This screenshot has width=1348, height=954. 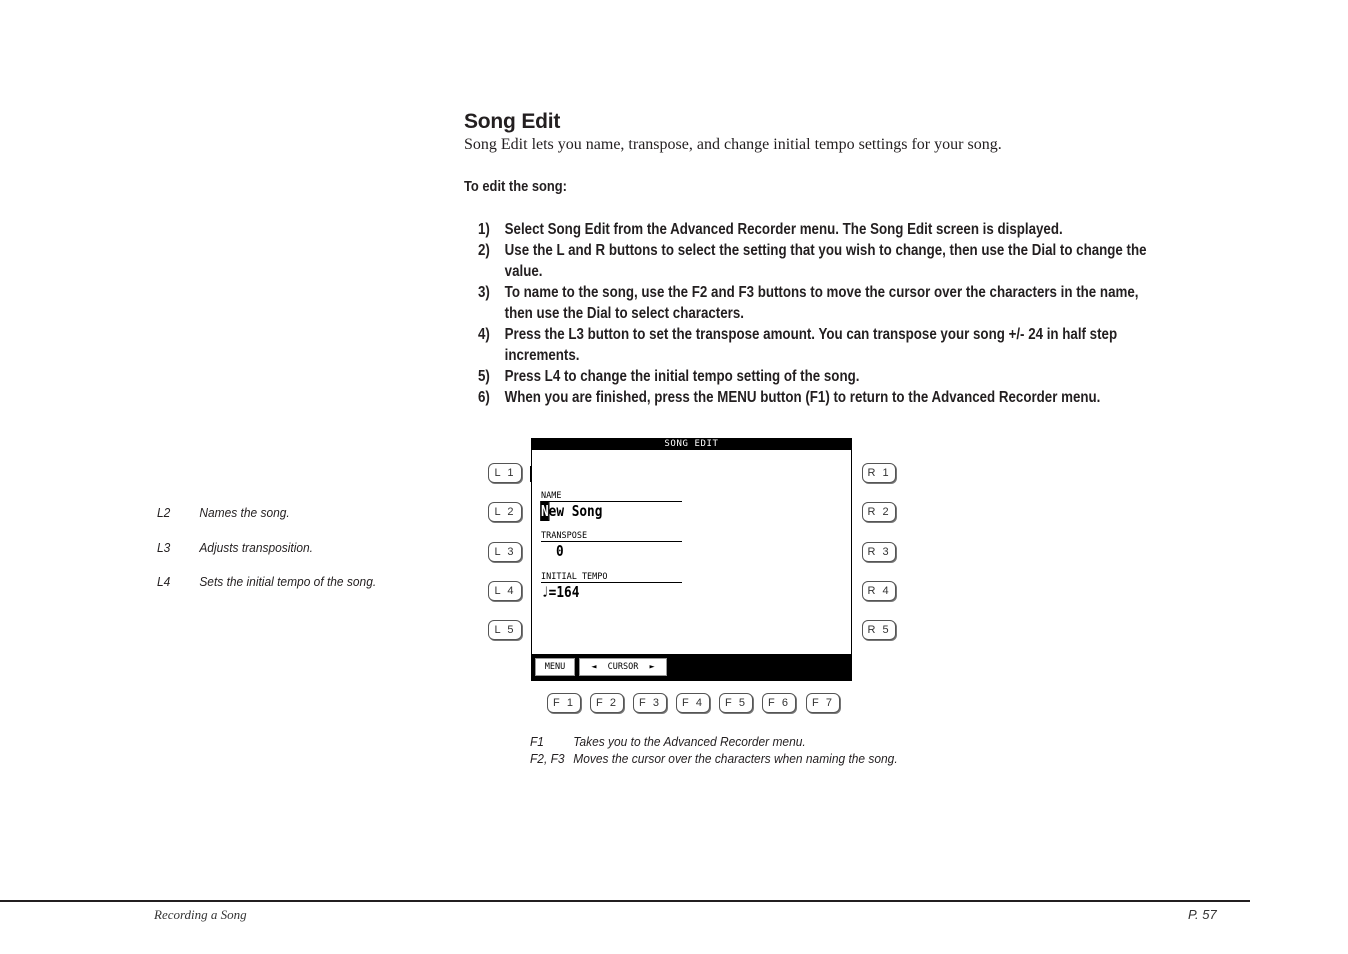 What do you see at coordinates (244, 512) in the screenshot?
I see `side-note-text: Names the song.` at bounding box center [244, 512].